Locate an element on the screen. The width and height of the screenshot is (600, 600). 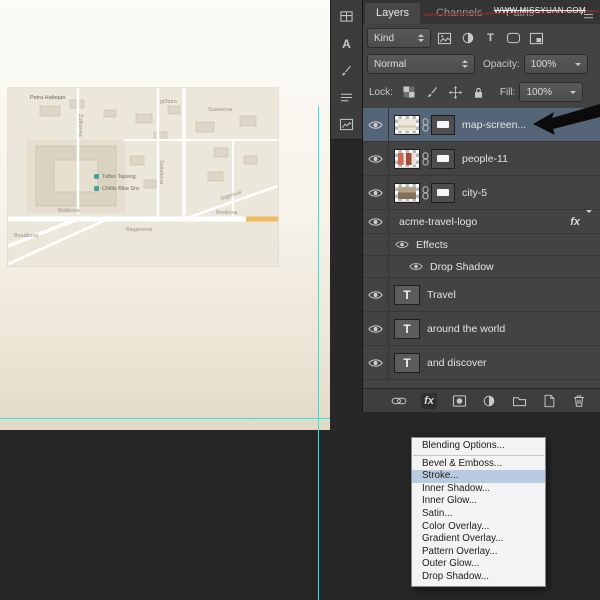
drop-shadow-effect-row: Drop Shadow is located at coordinates (481, 267).